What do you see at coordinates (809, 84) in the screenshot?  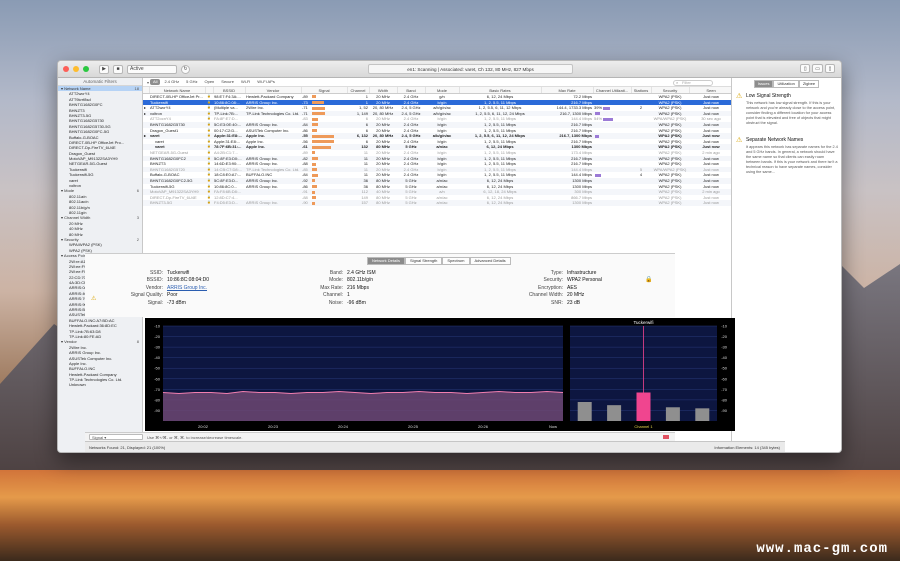 I see `inspector-tab: Zigbee` at bounding box center [809, 84].